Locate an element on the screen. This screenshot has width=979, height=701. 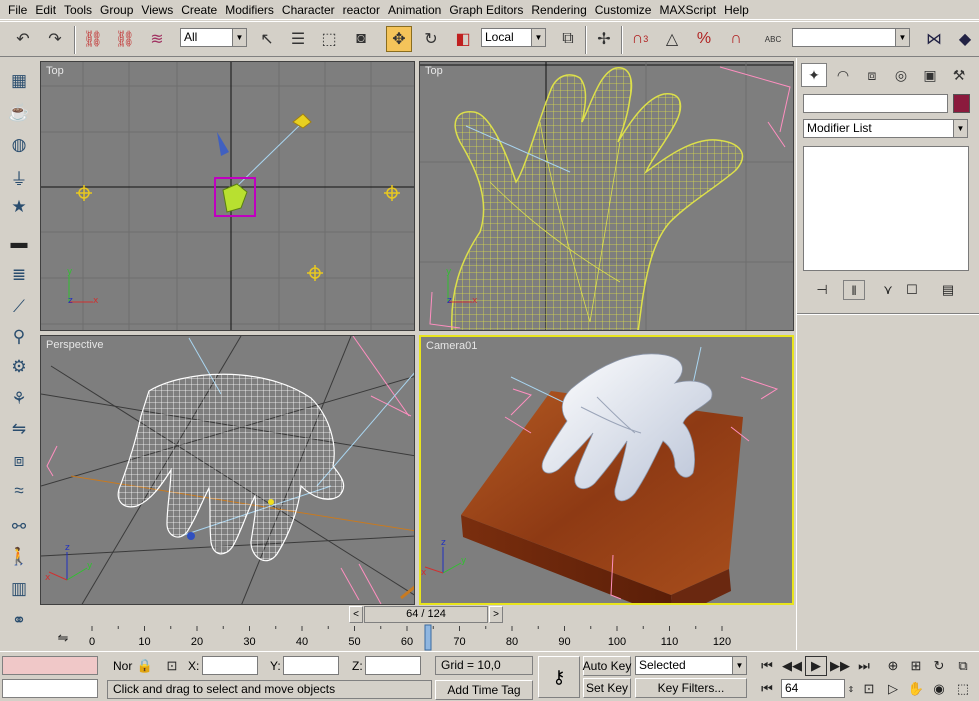
frame-spinner-icon: ⇕ is located at coordinates (851, 689).